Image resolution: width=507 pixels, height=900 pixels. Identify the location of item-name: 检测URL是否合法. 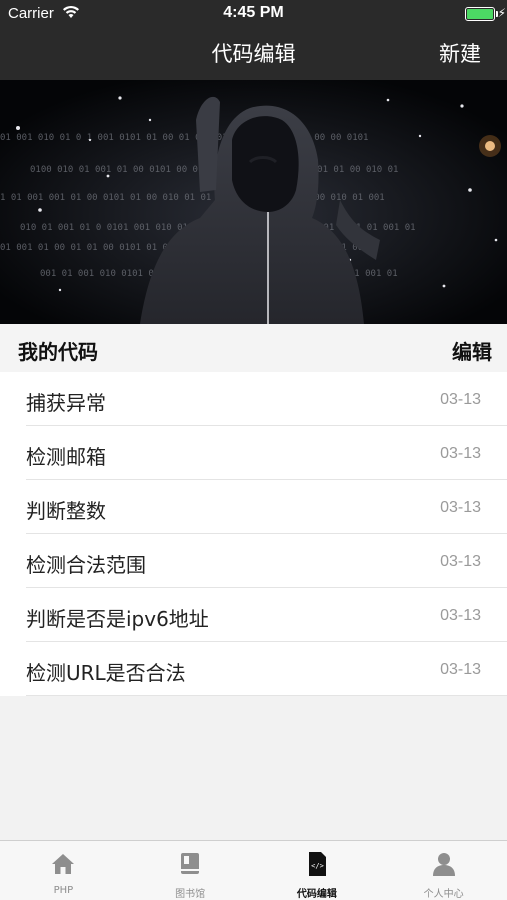
(106, 673).